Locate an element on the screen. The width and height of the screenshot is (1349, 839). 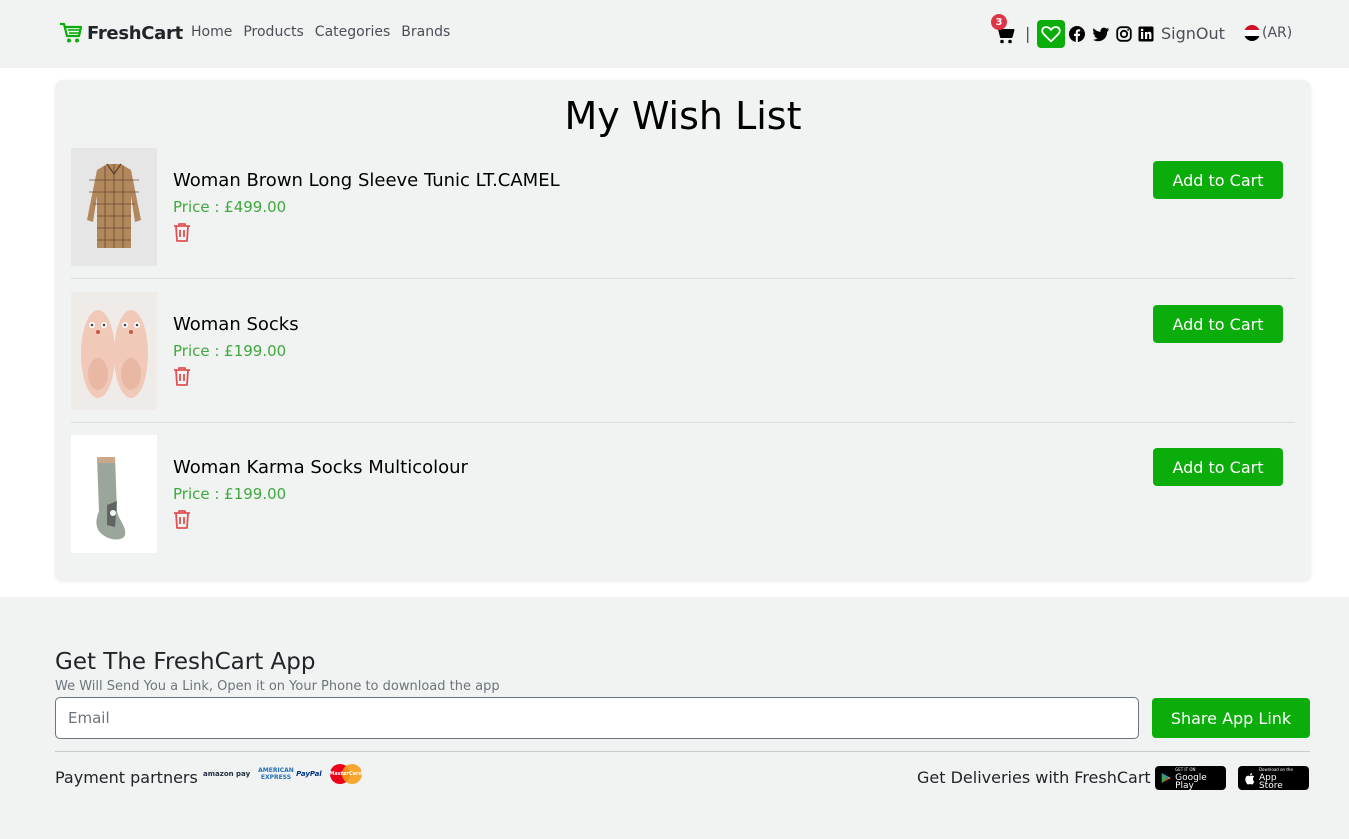
payment-partners-label: Payment partners is located at coordinates (126, 777).